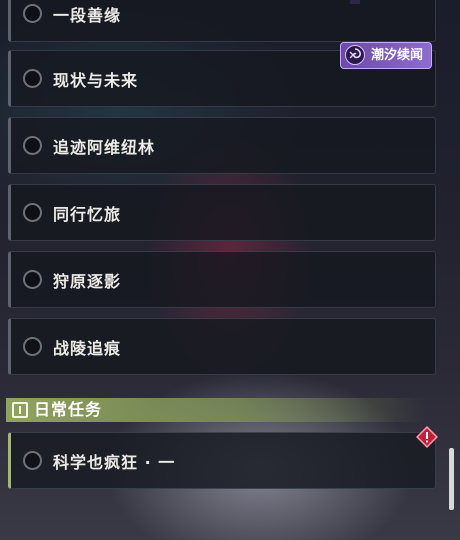 This screenshot has height=540, width=460. I want to click on event-badge: 潮汐续闻, so click(386, 55).